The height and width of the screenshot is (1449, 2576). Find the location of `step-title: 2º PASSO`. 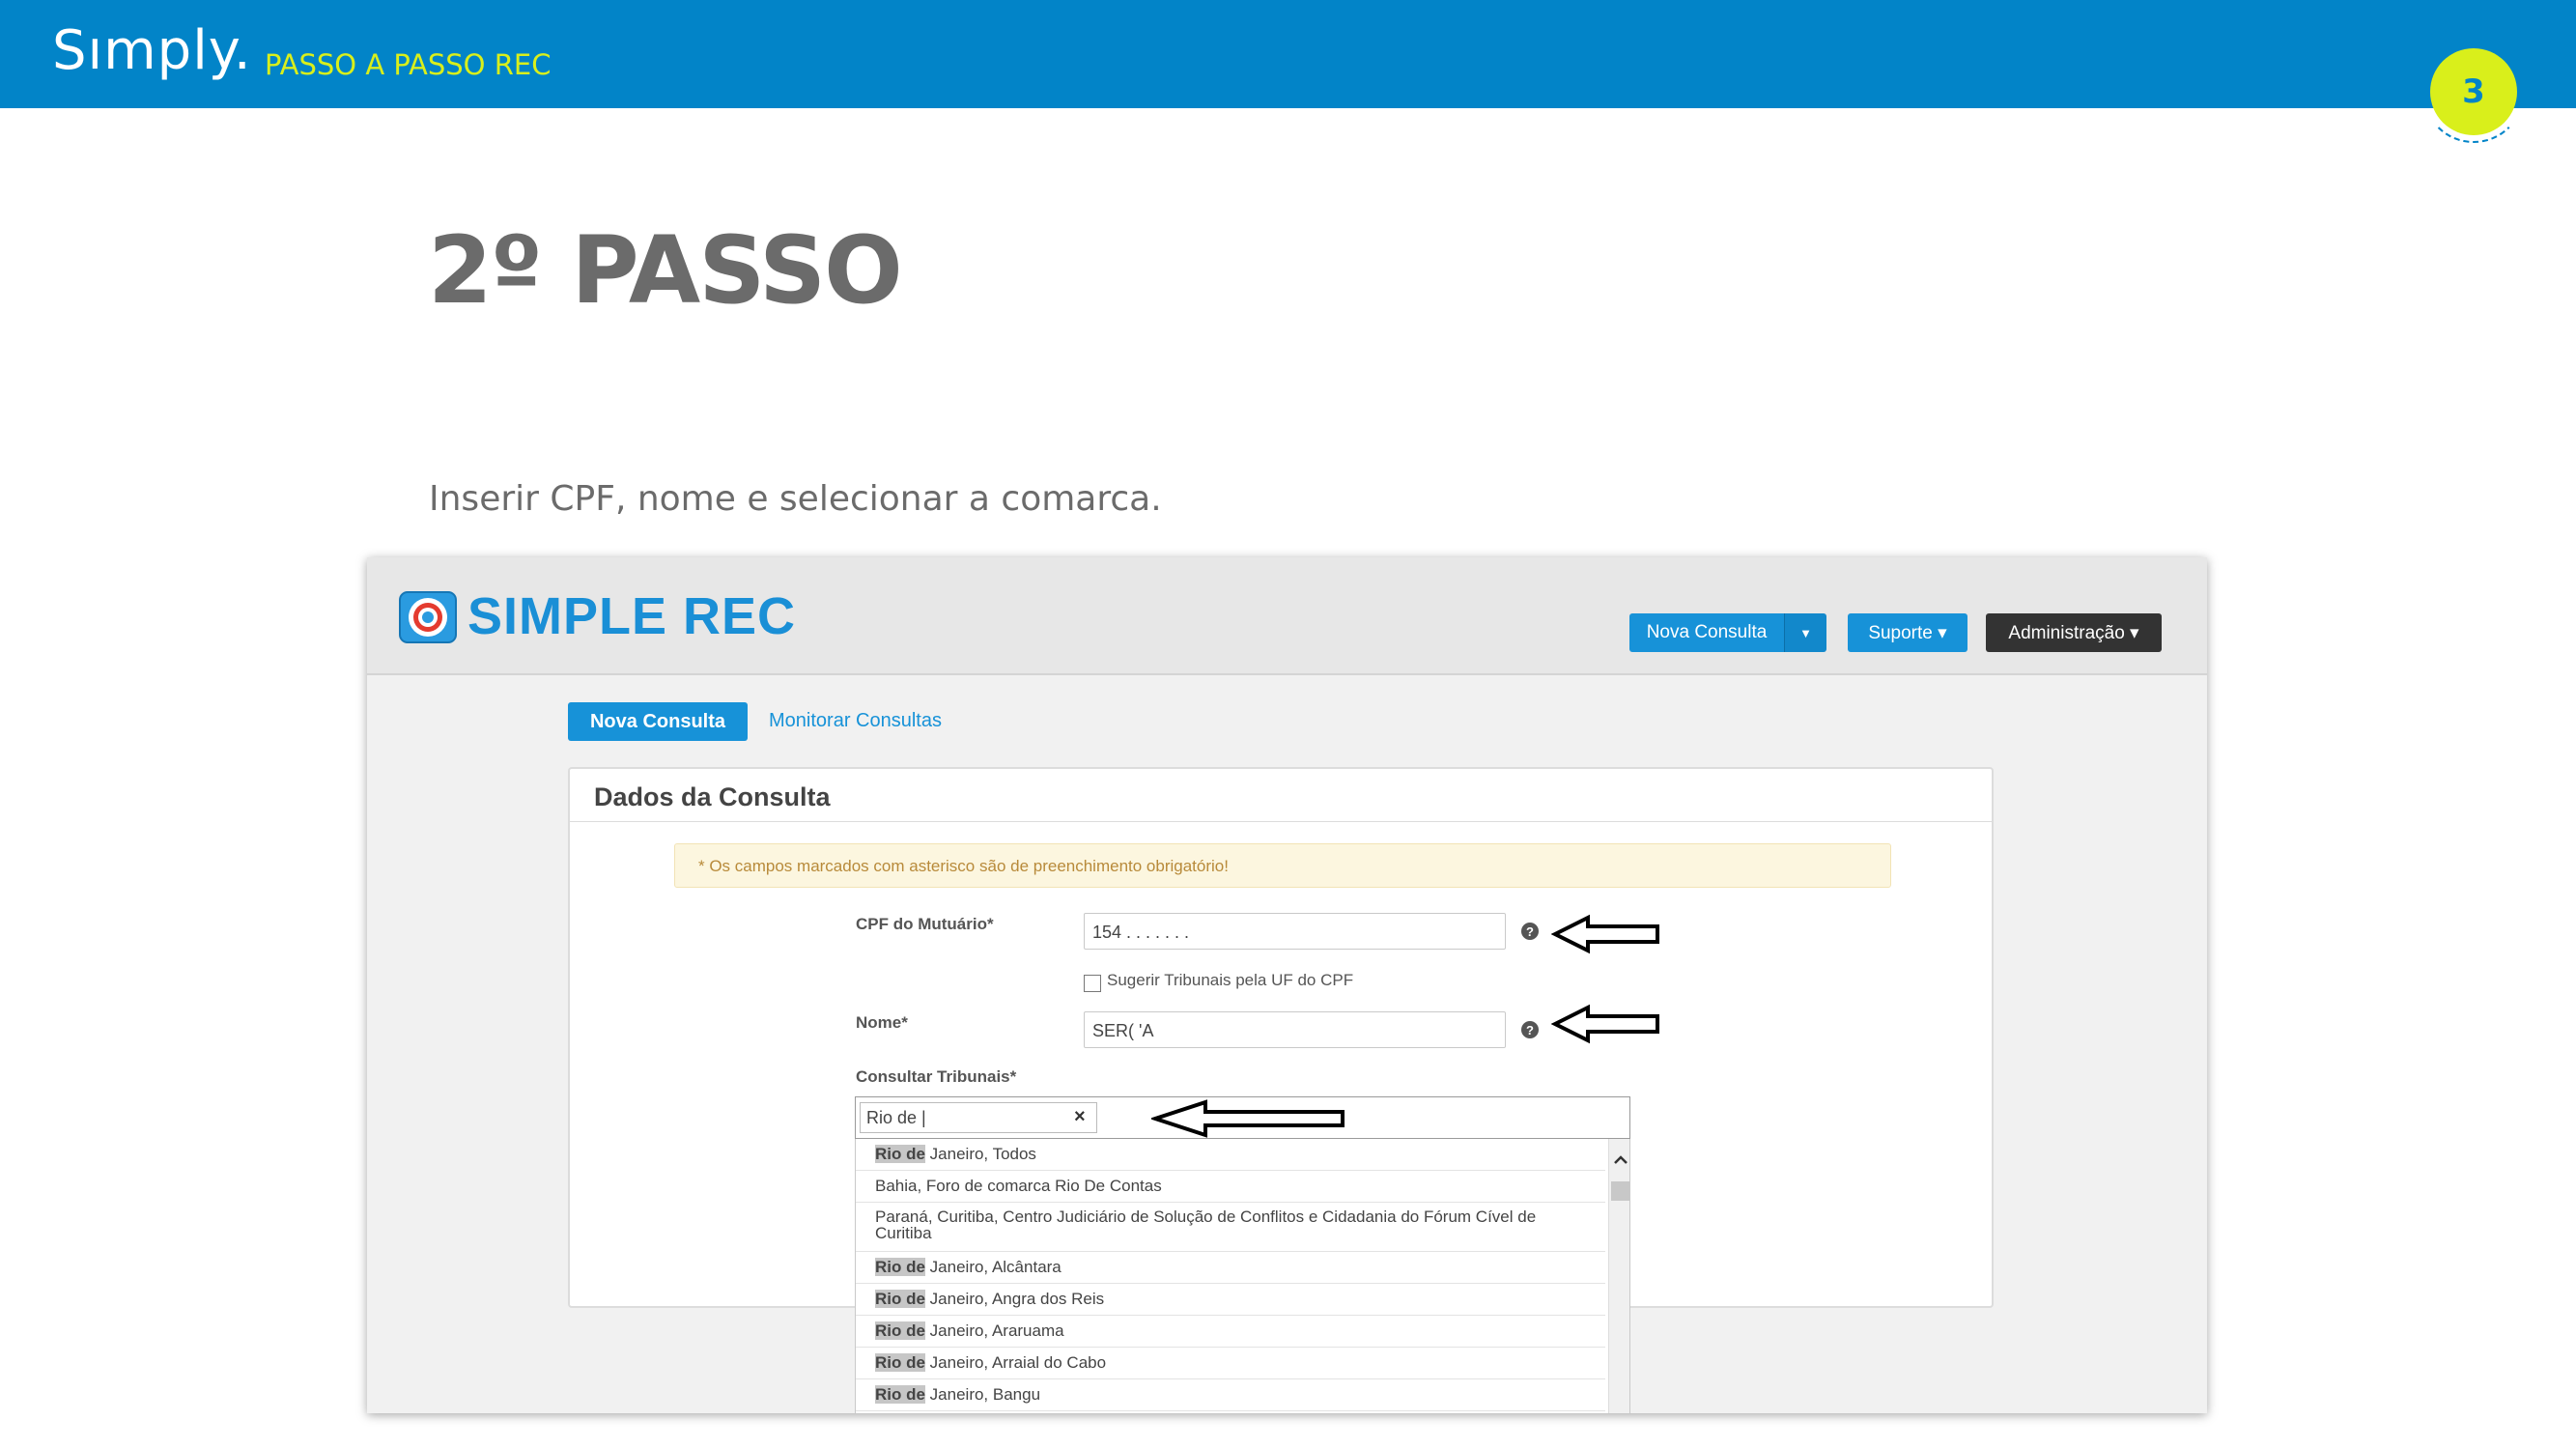

step-title: 2º PASSO is located at coordinates (665, 270).